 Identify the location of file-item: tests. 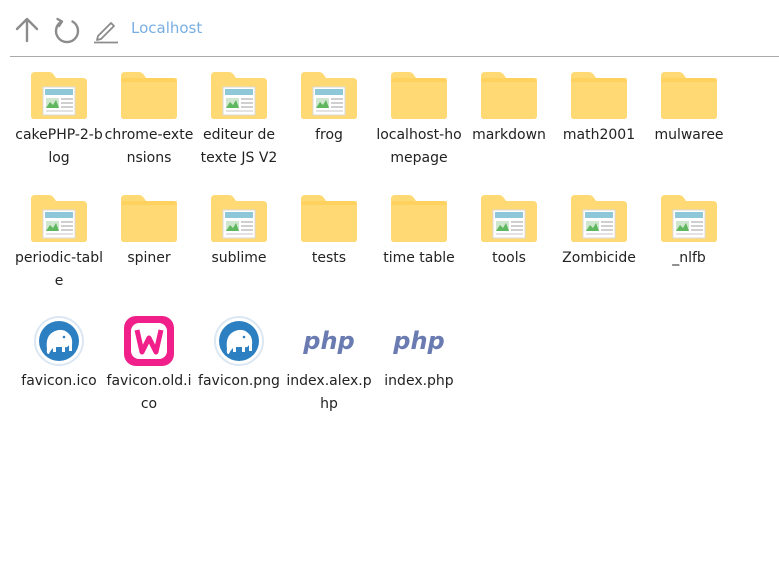
(329, 251).